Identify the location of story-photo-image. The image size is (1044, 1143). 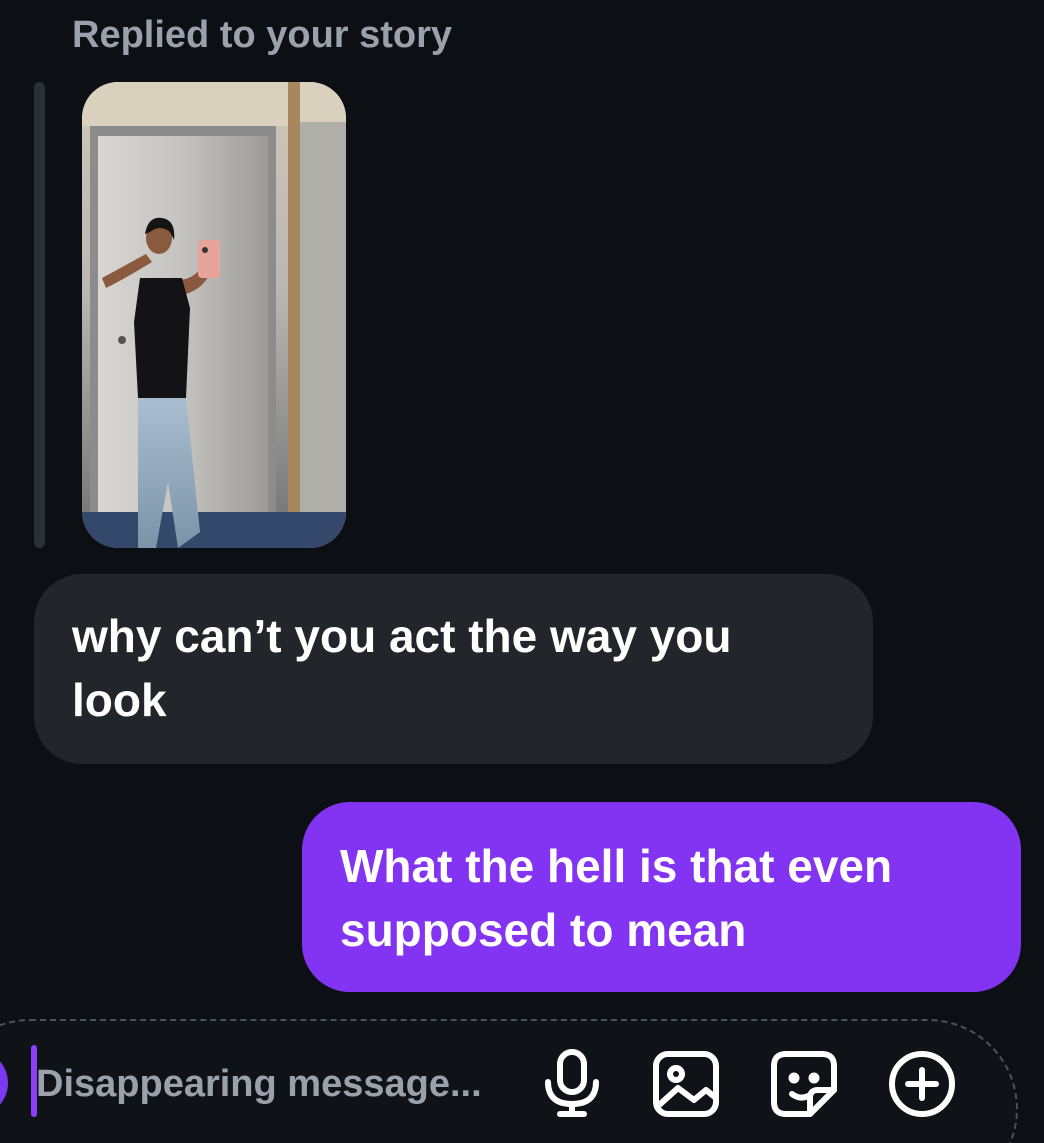
(214, 315).